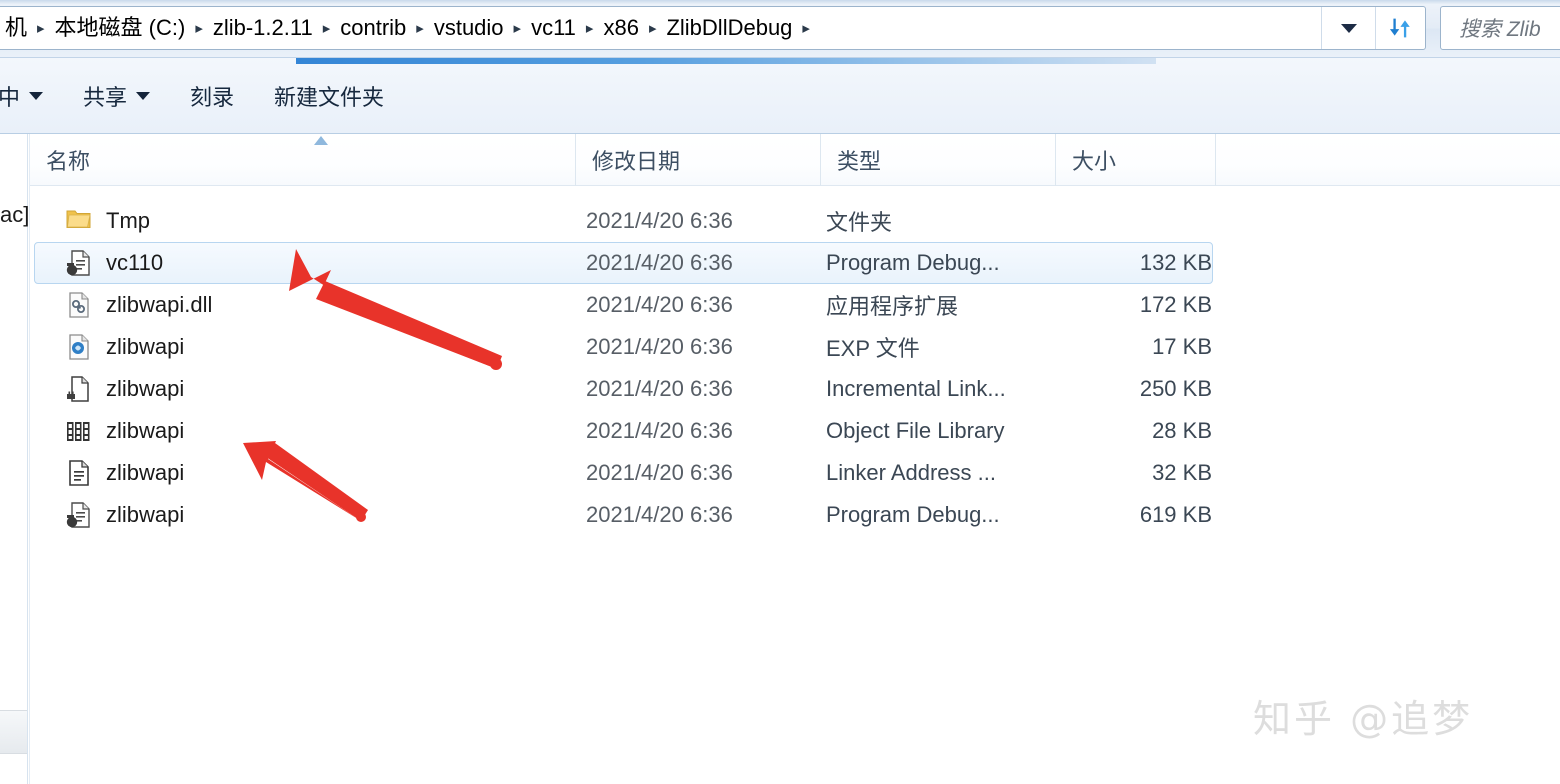 This screenshot has width=1560, height=784. What do you see at coordinates (636, 161) in the screenshot?
I see `column-header-label: 修改日期` at bounding box center [636, 161].